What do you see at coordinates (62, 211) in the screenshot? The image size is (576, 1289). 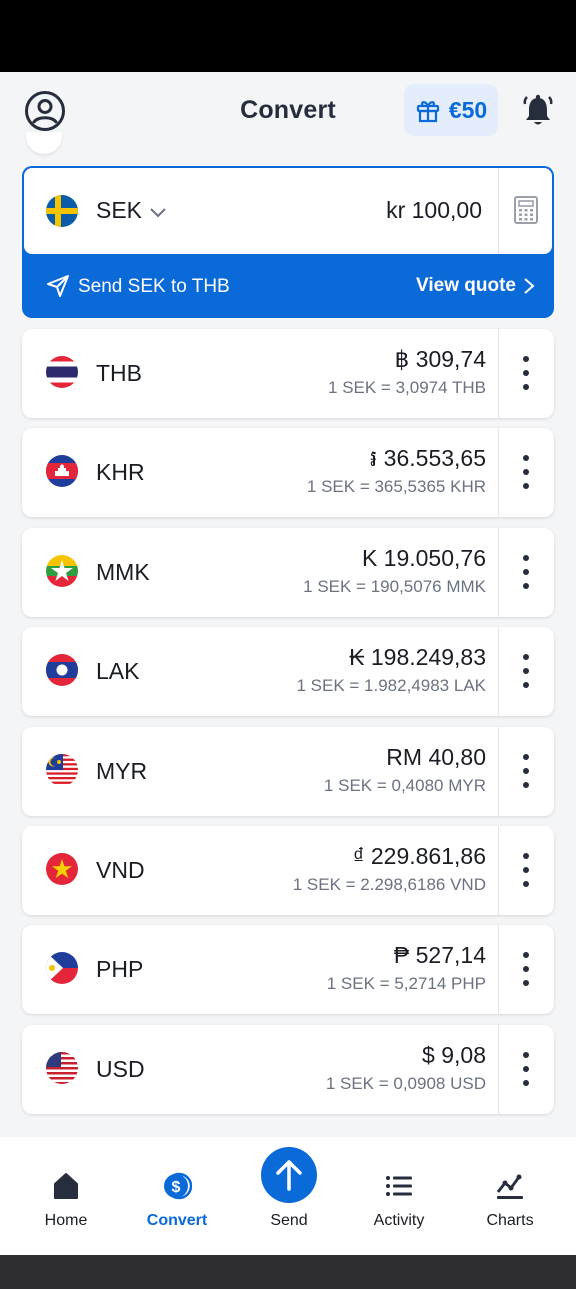 I see `flag-sek-icon` at bounding box center [62, 211].